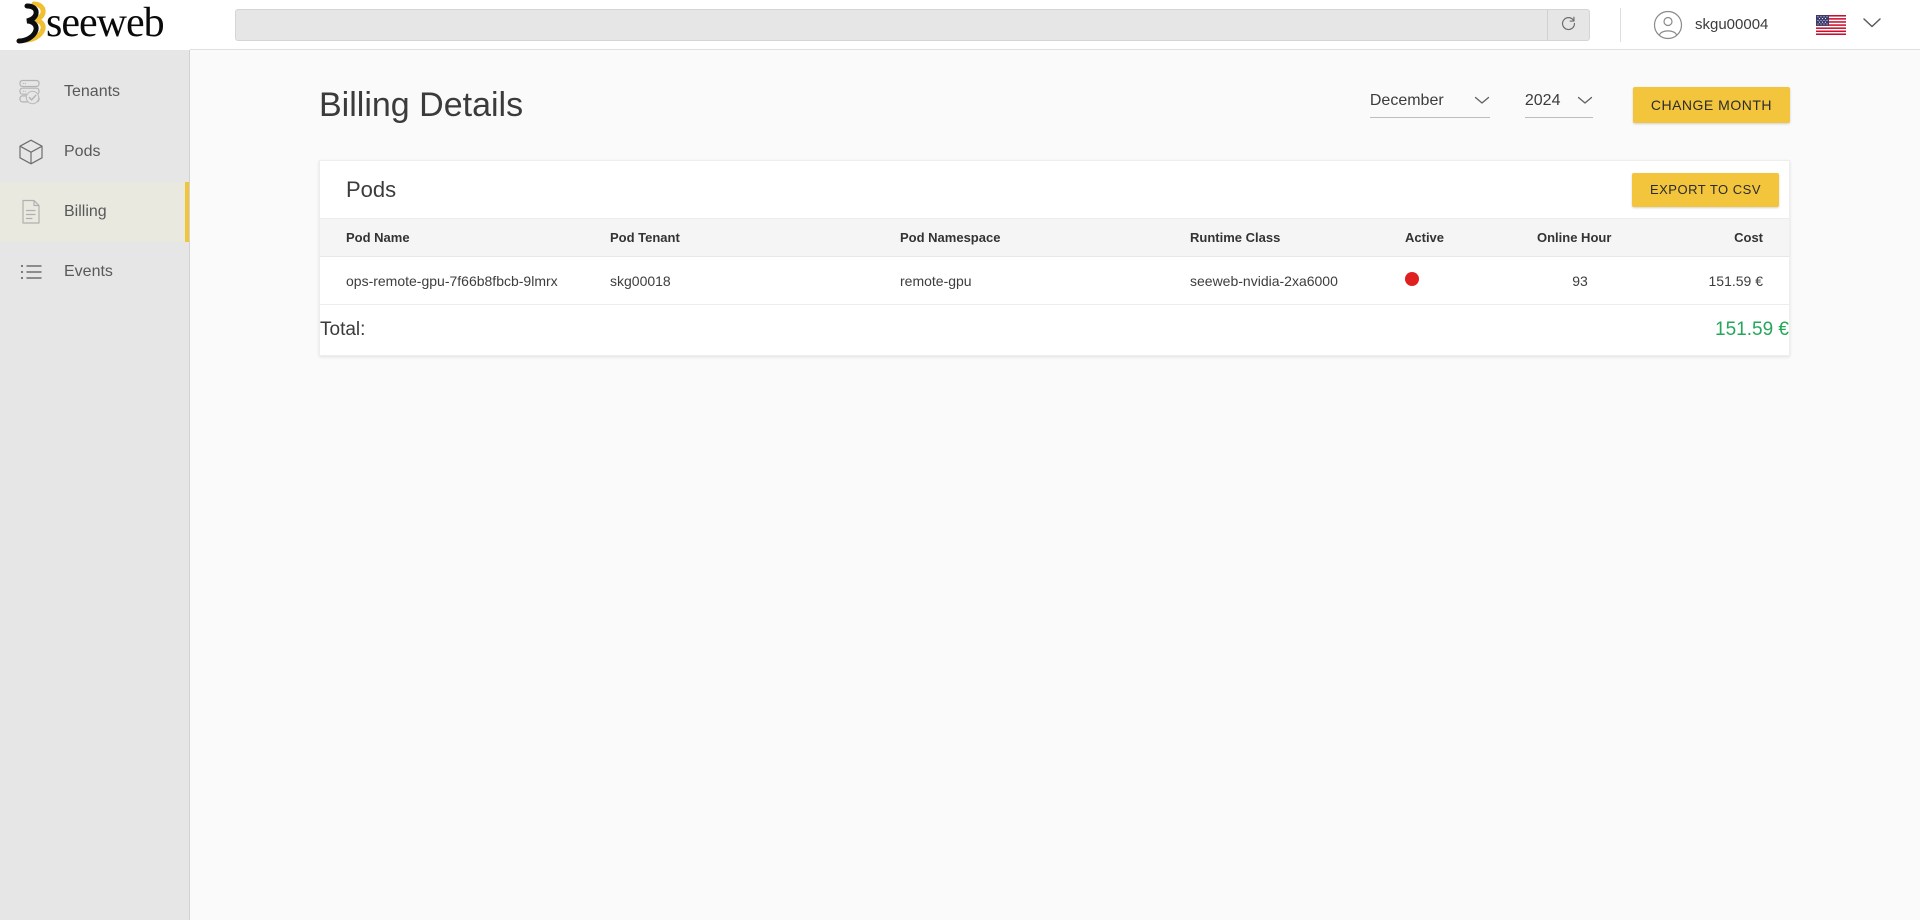 The image size is (1920, 920). What do you see at coordinates (1668, 25) in the screenshot?
I see `user-avatar-icon` at bounding box center [1668, 25].